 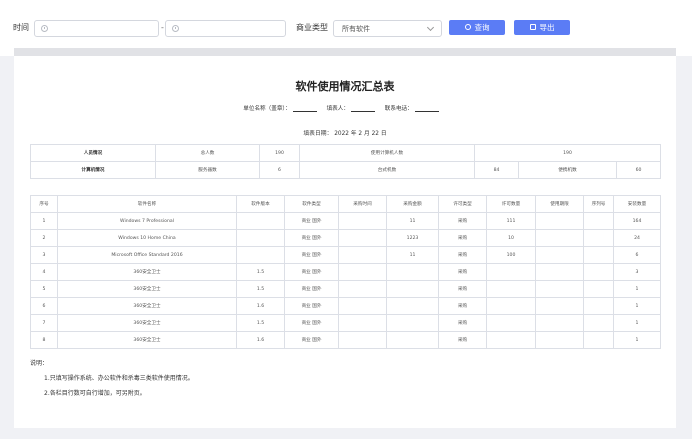 I want to click on end-date-input, so click(x=225, y=28).